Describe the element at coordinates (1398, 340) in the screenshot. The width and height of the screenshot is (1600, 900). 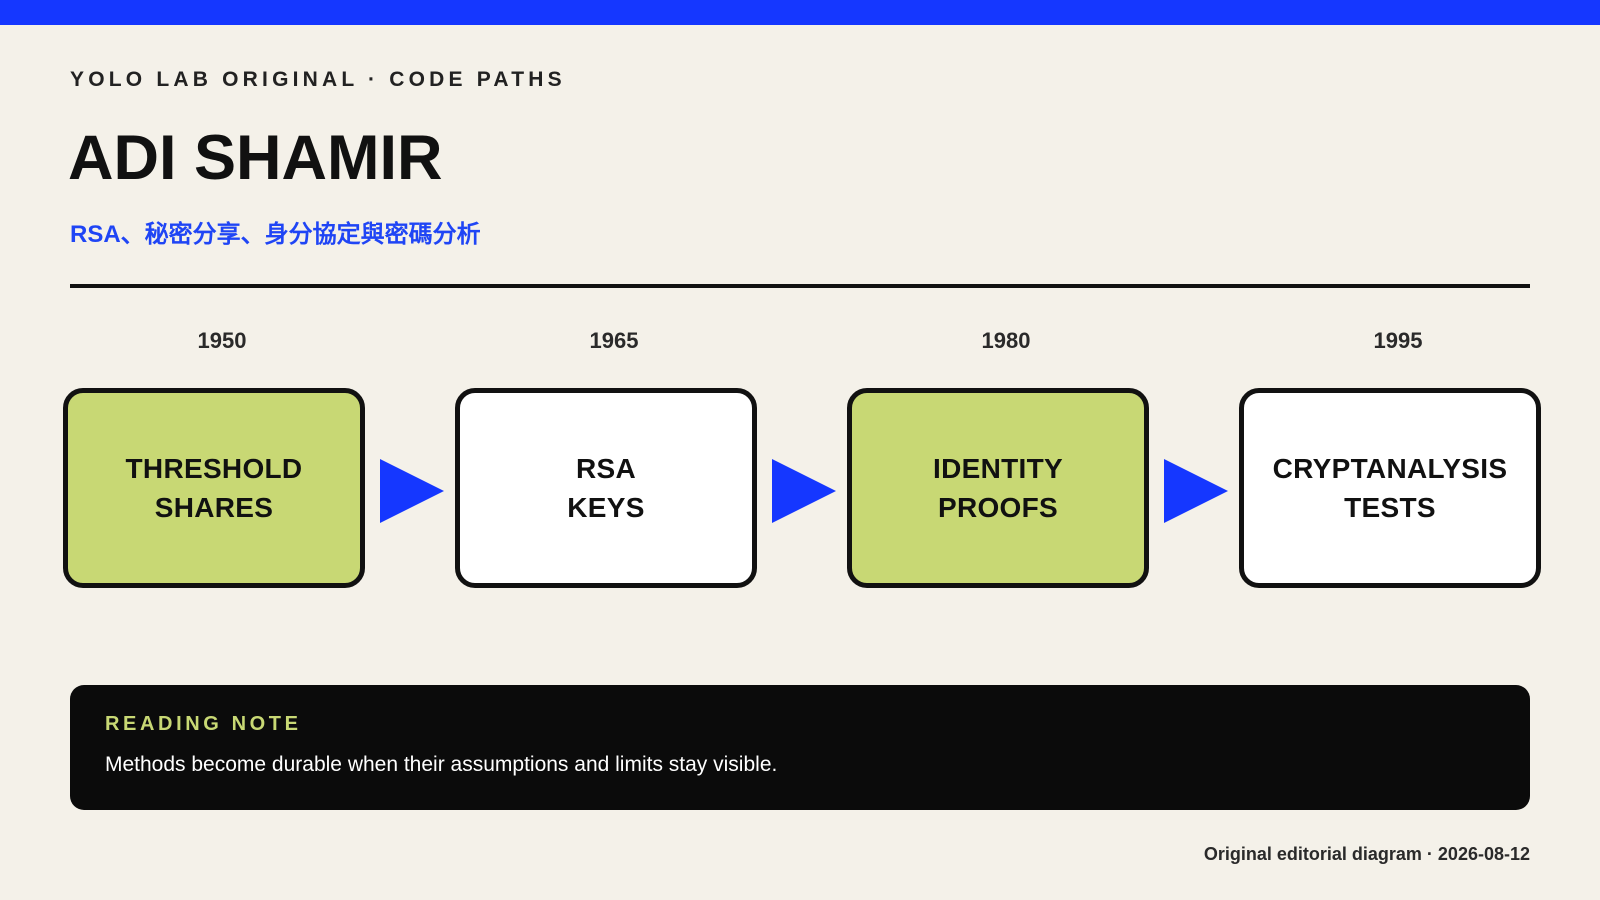
I see `timeline-year-4: 1995` at that location.